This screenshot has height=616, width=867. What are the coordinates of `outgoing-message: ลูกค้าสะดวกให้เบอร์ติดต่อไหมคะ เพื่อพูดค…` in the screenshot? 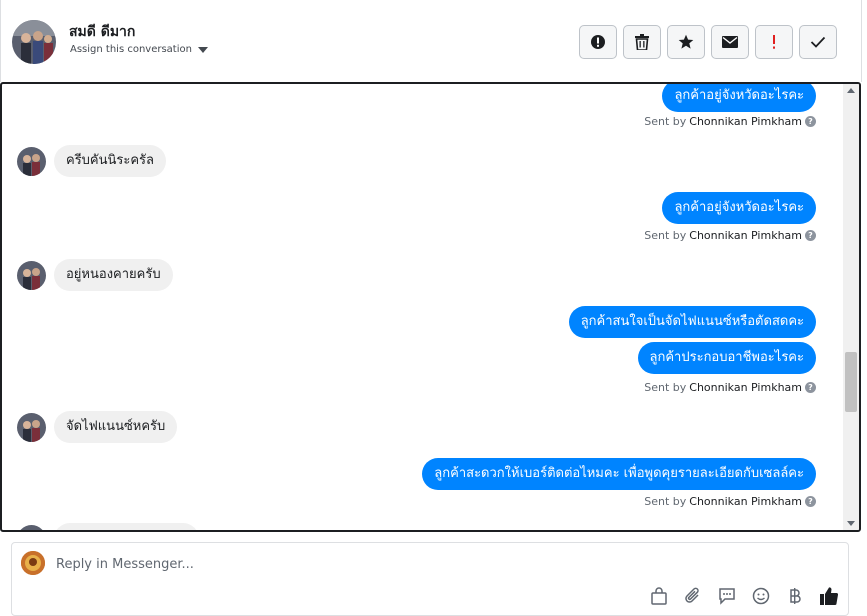 It's located at (619, 474).